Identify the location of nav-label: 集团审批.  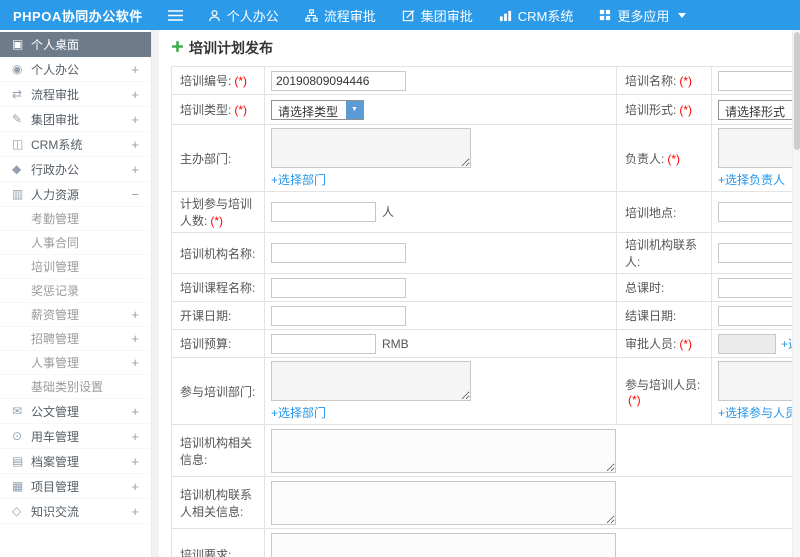
(446, 16).